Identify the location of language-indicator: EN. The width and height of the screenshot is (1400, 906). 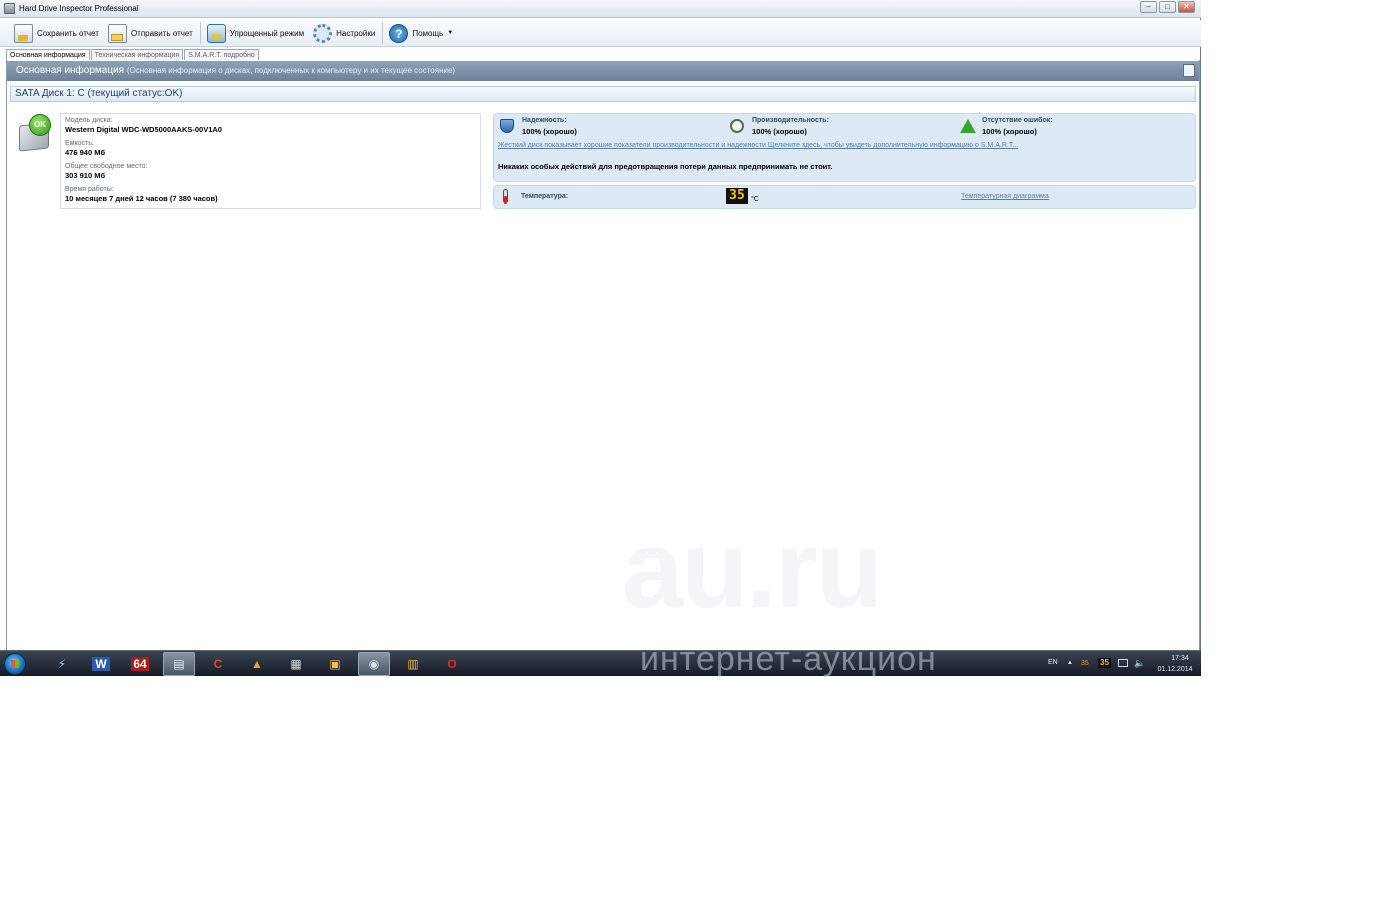
(1053, 662).